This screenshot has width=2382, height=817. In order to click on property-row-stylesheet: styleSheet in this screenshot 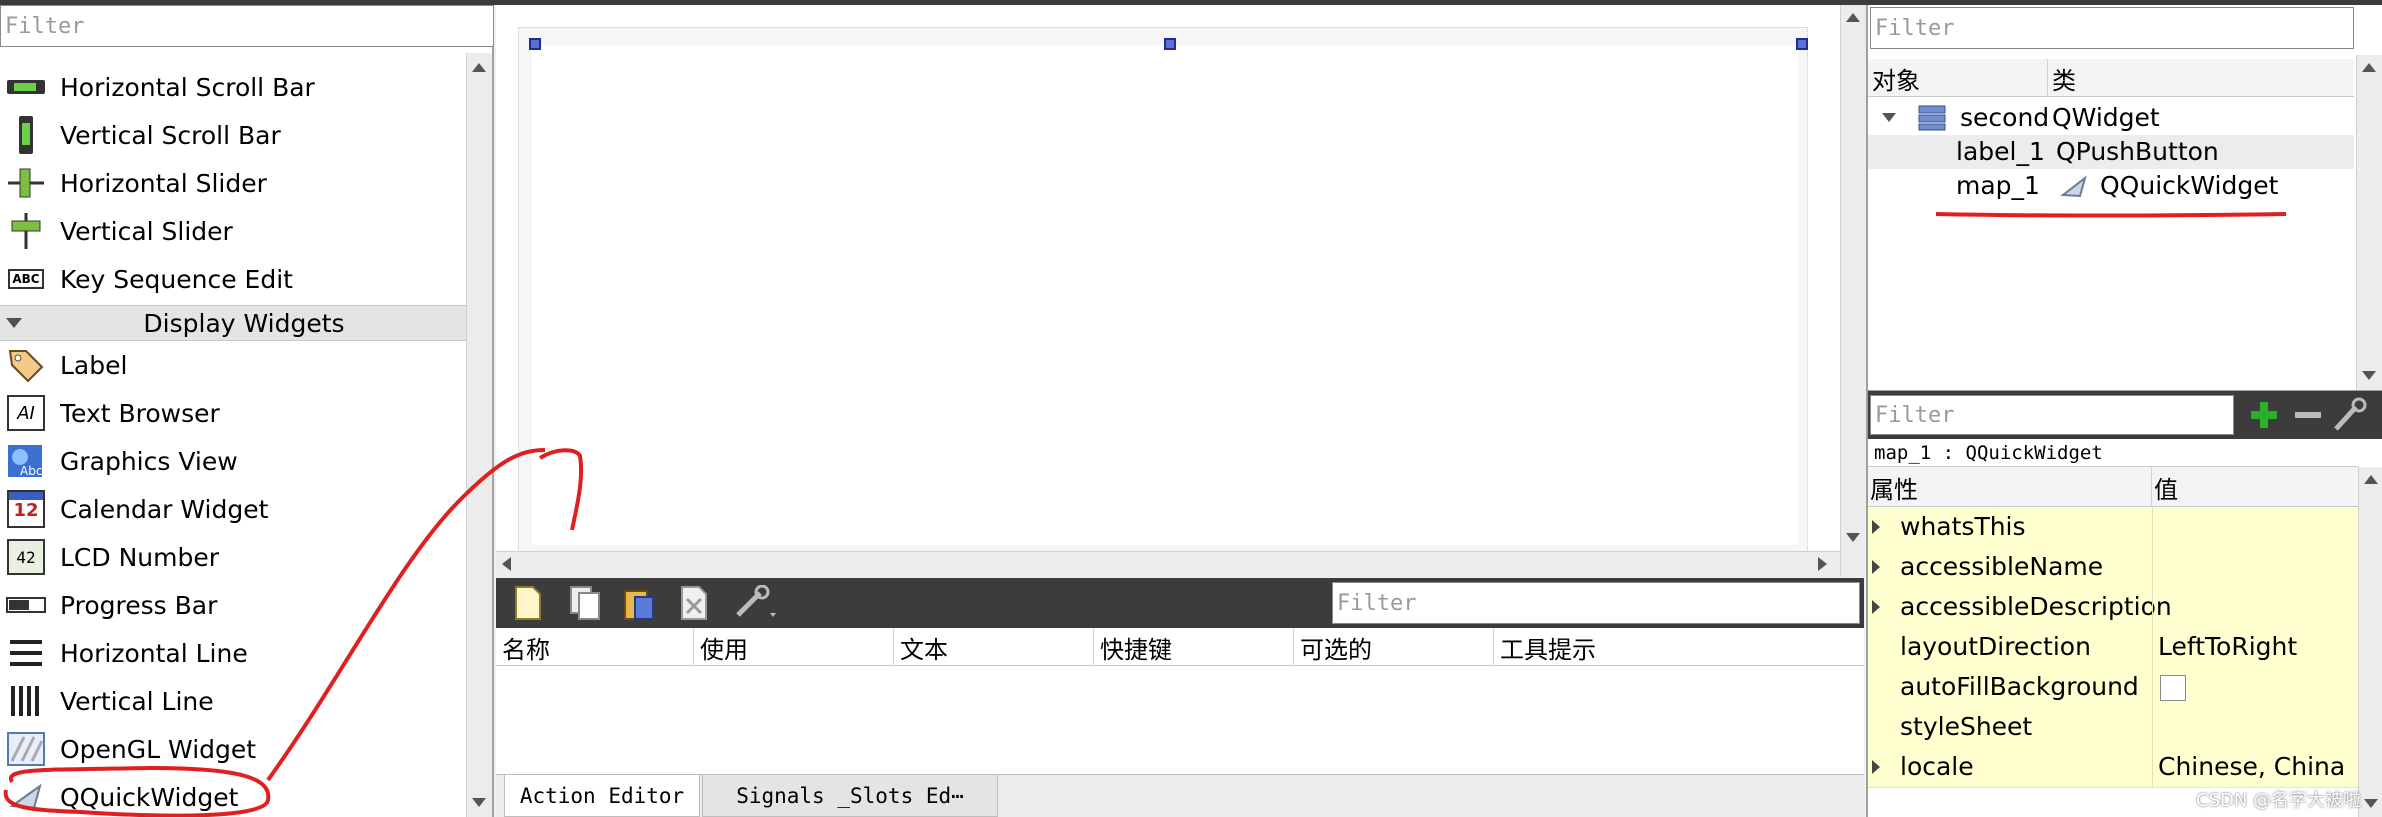, I will do `click(2113, 727)`.